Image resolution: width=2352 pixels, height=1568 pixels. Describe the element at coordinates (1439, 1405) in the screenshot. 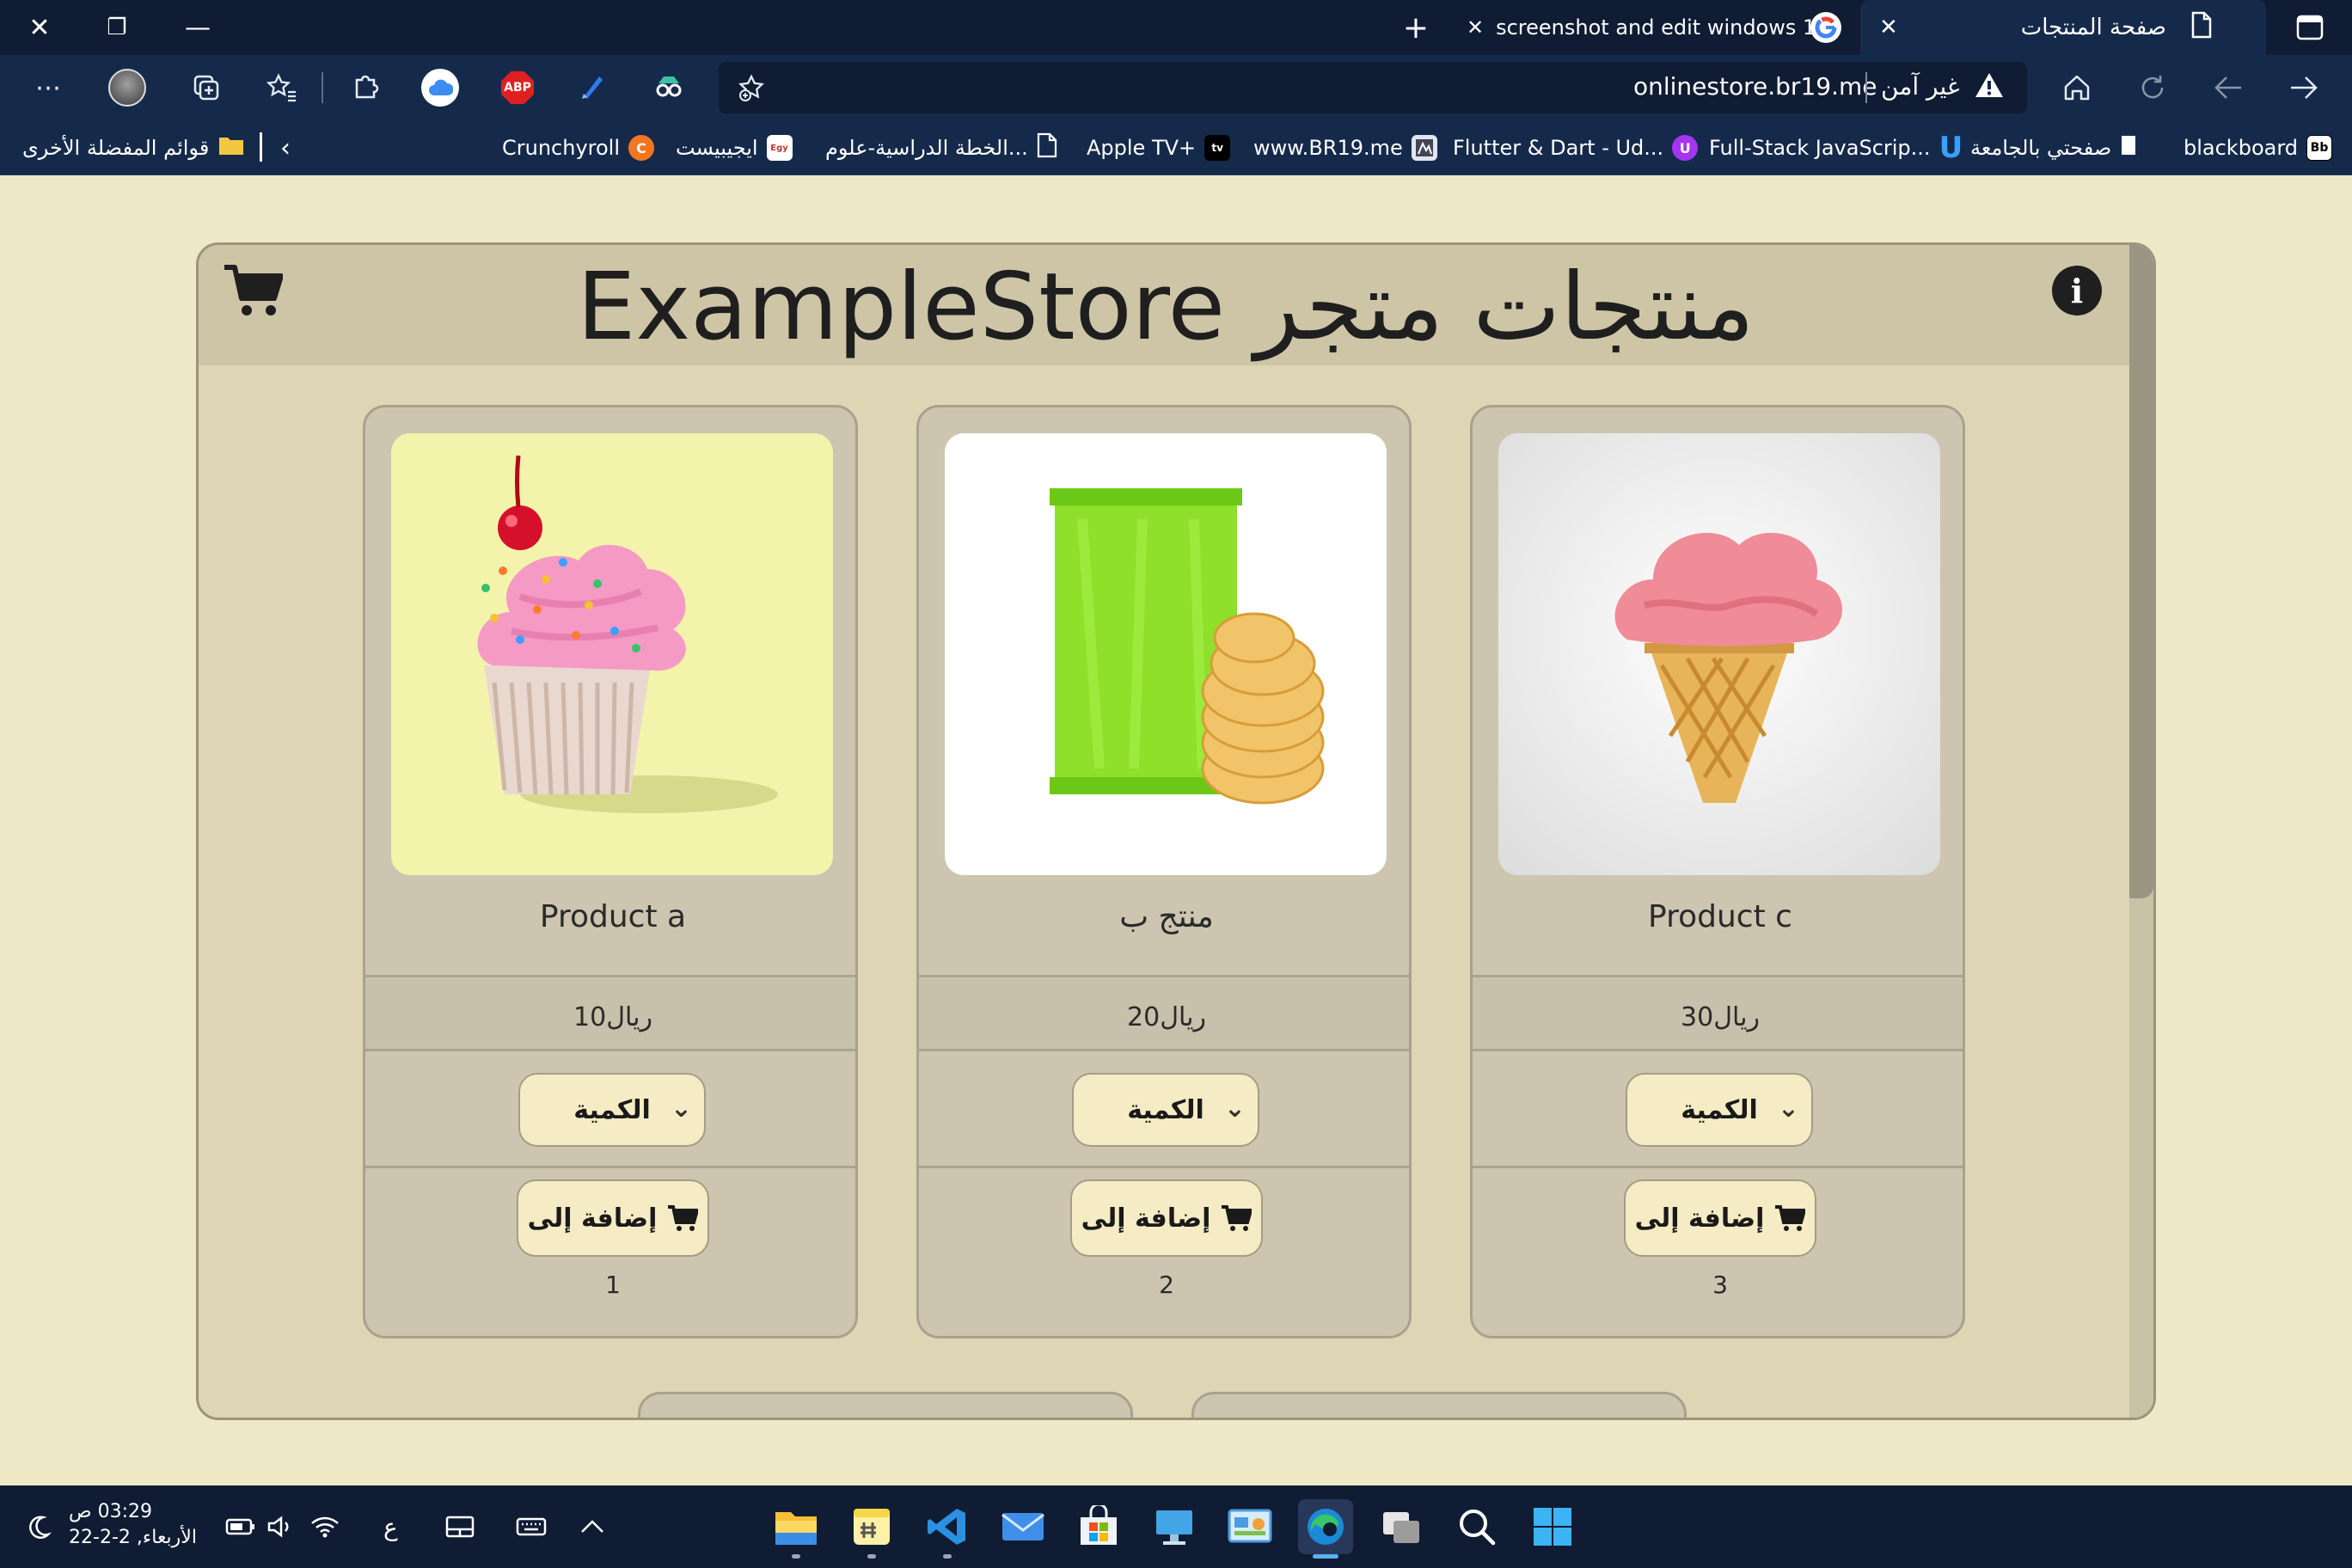

I see `product-card-partial` at that location.